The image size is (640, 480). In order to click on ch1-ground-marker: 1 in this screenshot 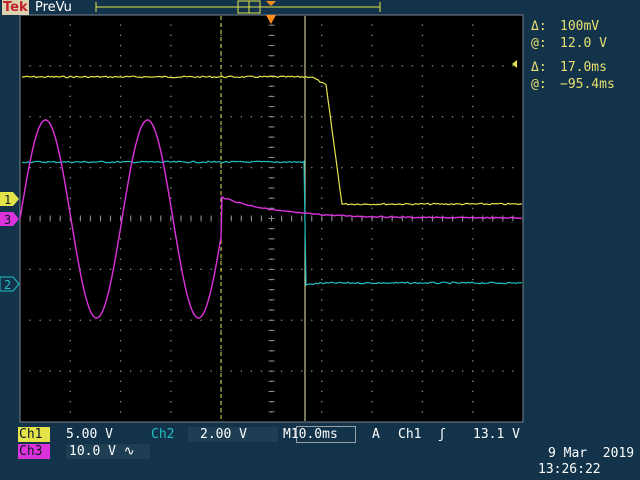, I will do `click(9, 199)`.